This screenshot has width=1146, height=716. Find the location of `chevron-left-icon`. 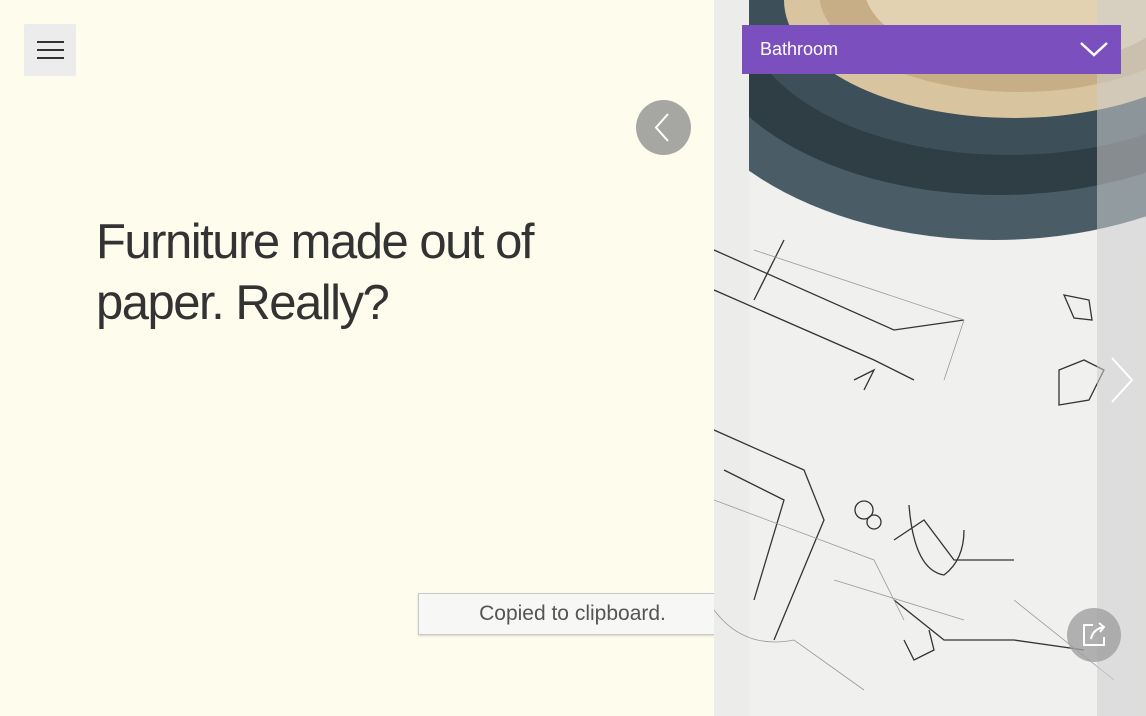

chevron-left-icon is located at coordinates (661, 127).